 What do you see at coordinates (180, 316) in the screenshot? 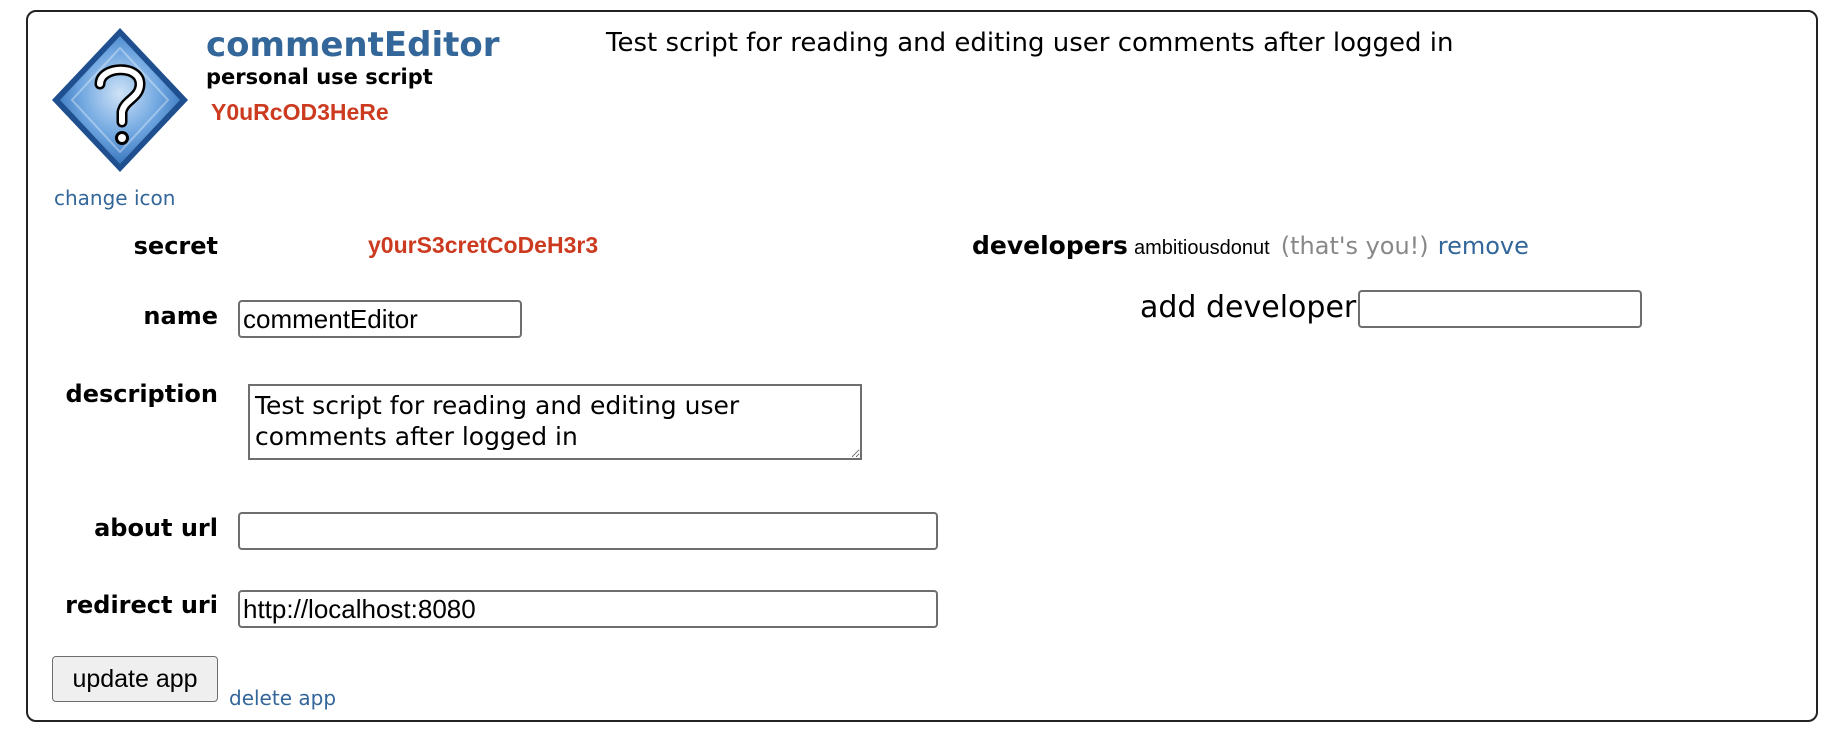
I see `name-label: name` at bounding box center [180, 316].